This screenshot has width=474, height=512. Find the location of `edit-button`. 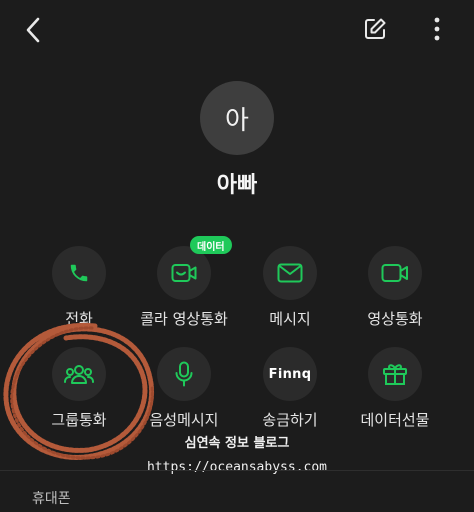

edit-button is located at coordinates (375, 29).